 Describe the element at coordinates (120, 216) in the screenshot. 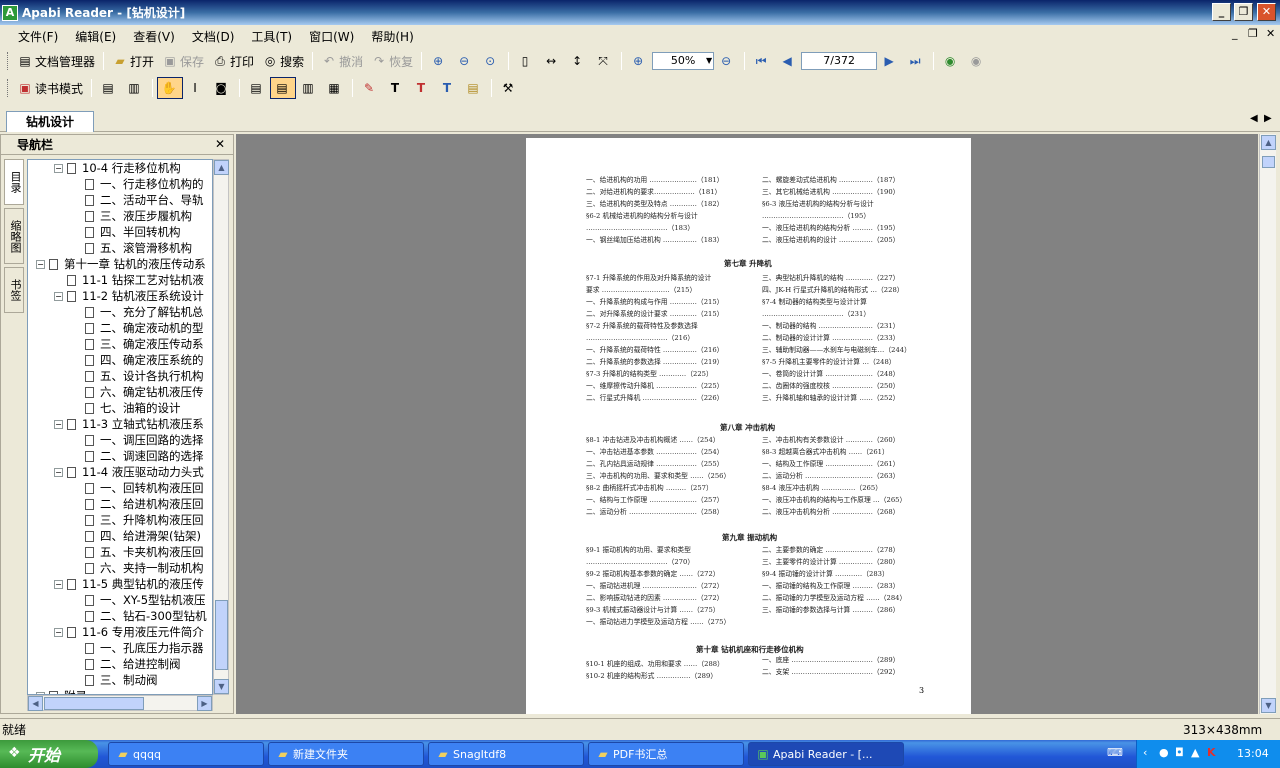

I see `tree-item: 三、液压步履机构` at that location.